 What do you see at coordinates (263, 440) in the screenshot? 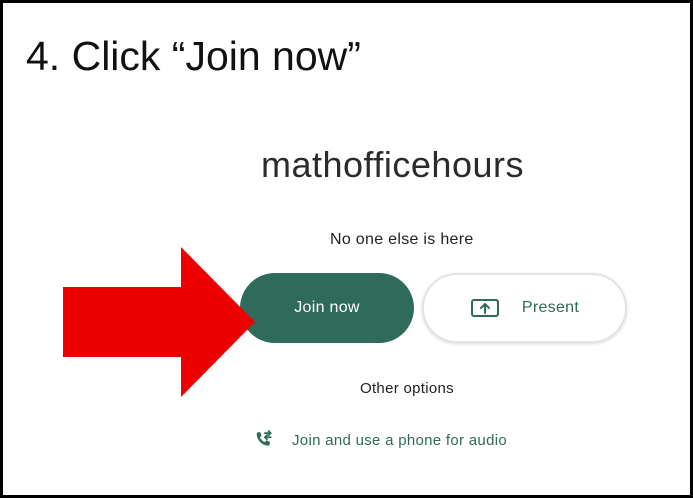
I see `phone-forward-icon` at bounding box center [263, 440].